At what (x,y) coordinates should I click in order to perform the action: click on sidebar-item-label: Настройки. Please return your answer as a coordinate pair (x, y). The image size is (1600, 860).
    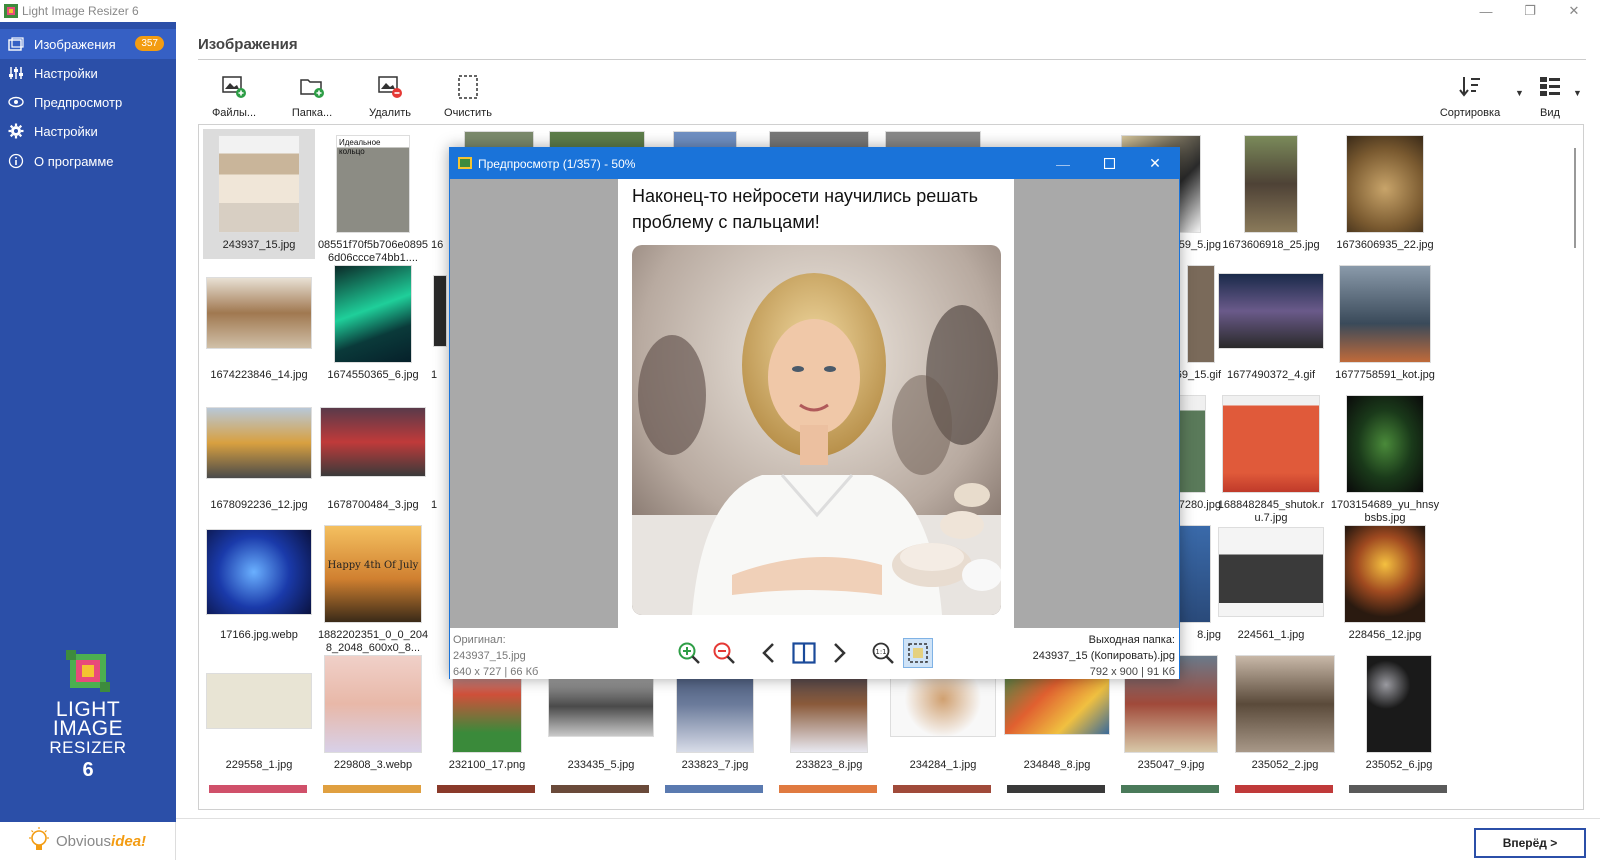
    Looking at the image, I should click on (66, 73).